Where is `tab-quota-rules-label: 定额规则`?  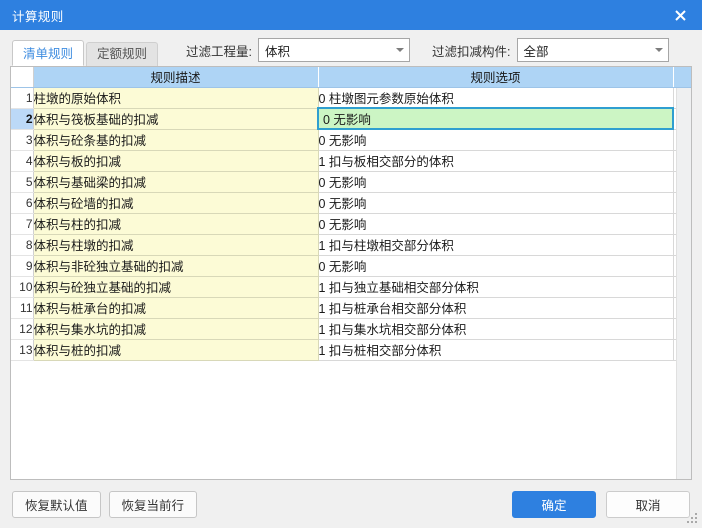
tab-quota-rules-label: 定额规则 is located at coordinates (122, 54).